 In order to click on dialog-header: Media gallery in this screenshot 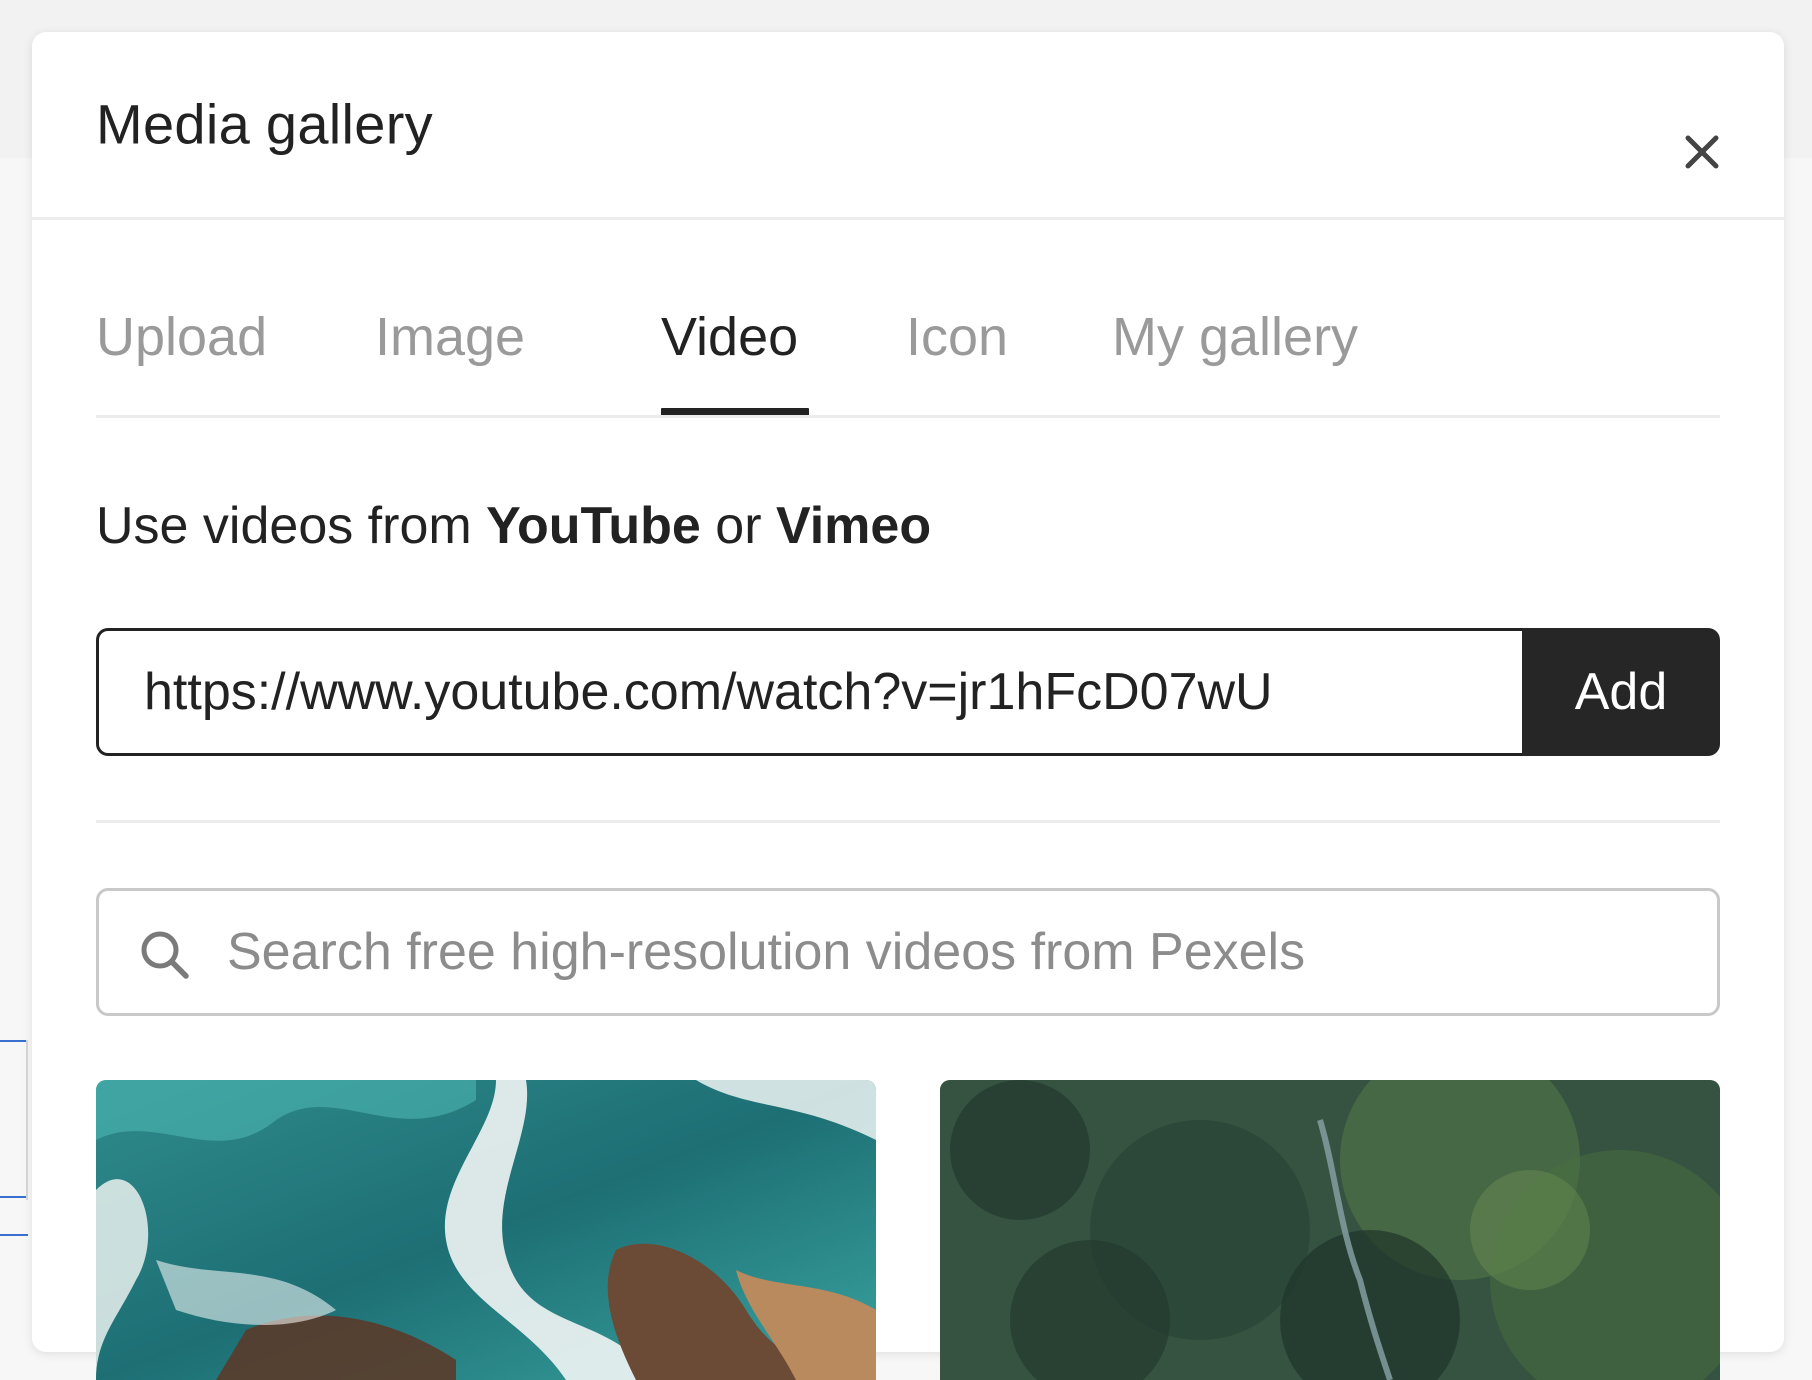, I will do `click(908, 126)`.